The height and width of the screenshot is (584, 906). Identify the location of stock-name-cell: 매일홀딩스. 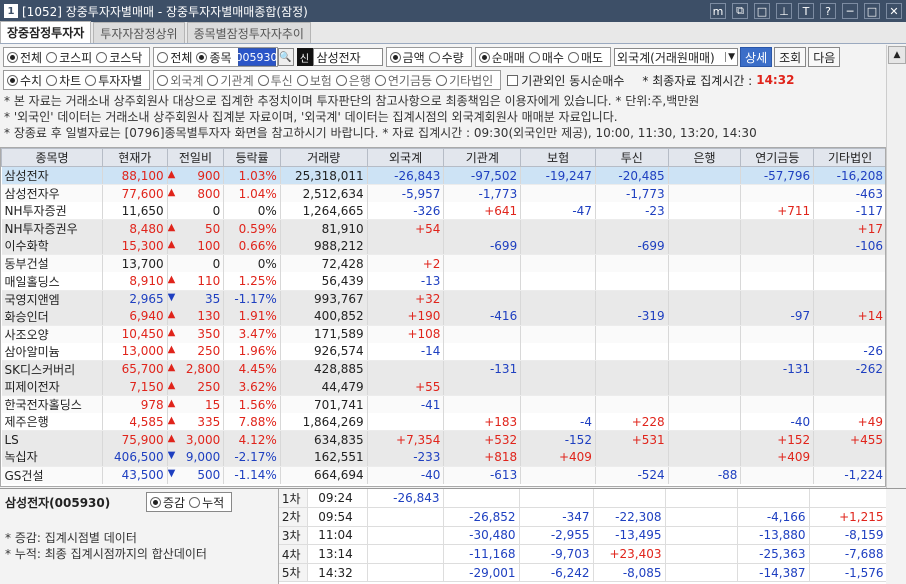
(52, 281).